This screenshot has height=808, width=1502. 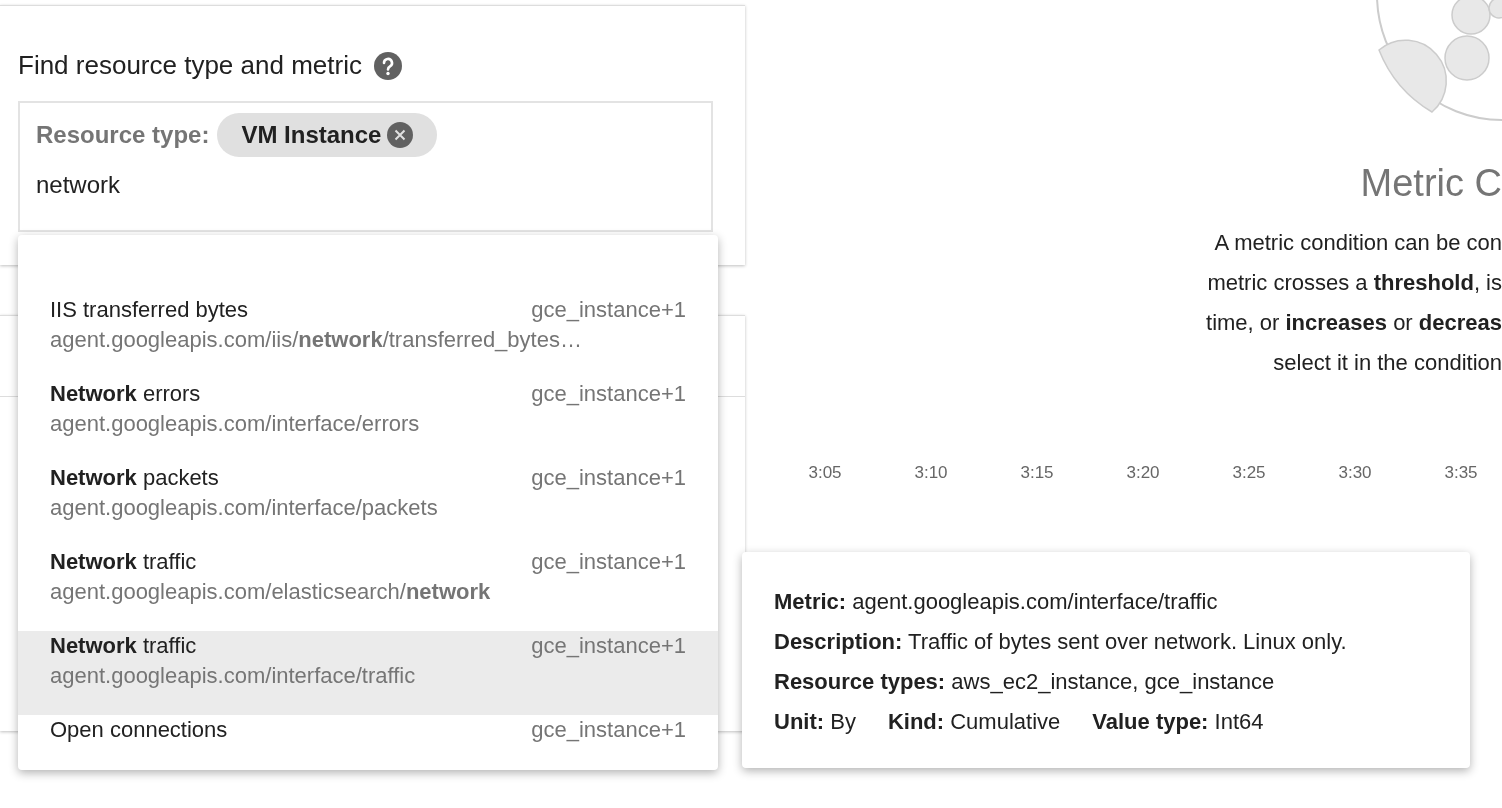 I want to click on axis-tick-label: 3:05, so click(x=825, y=473).